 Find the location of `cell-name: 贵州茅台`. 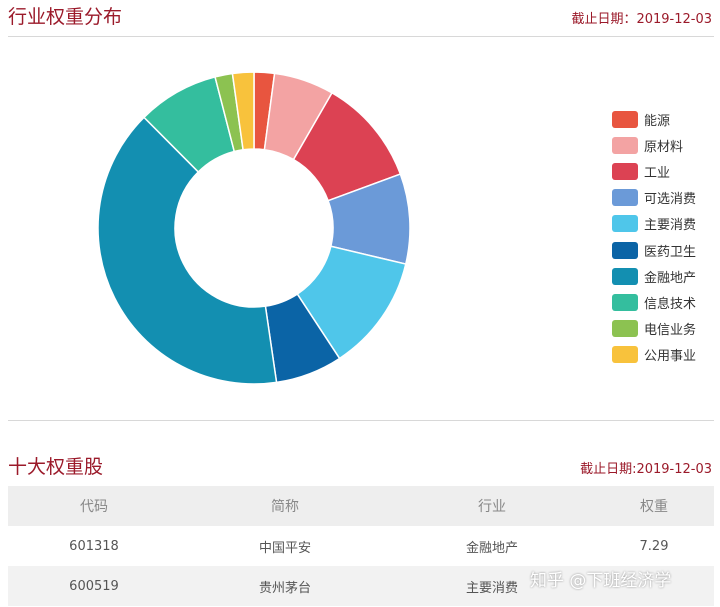

cell-name: 贵州茅台 is located at coordinates (284, 588).